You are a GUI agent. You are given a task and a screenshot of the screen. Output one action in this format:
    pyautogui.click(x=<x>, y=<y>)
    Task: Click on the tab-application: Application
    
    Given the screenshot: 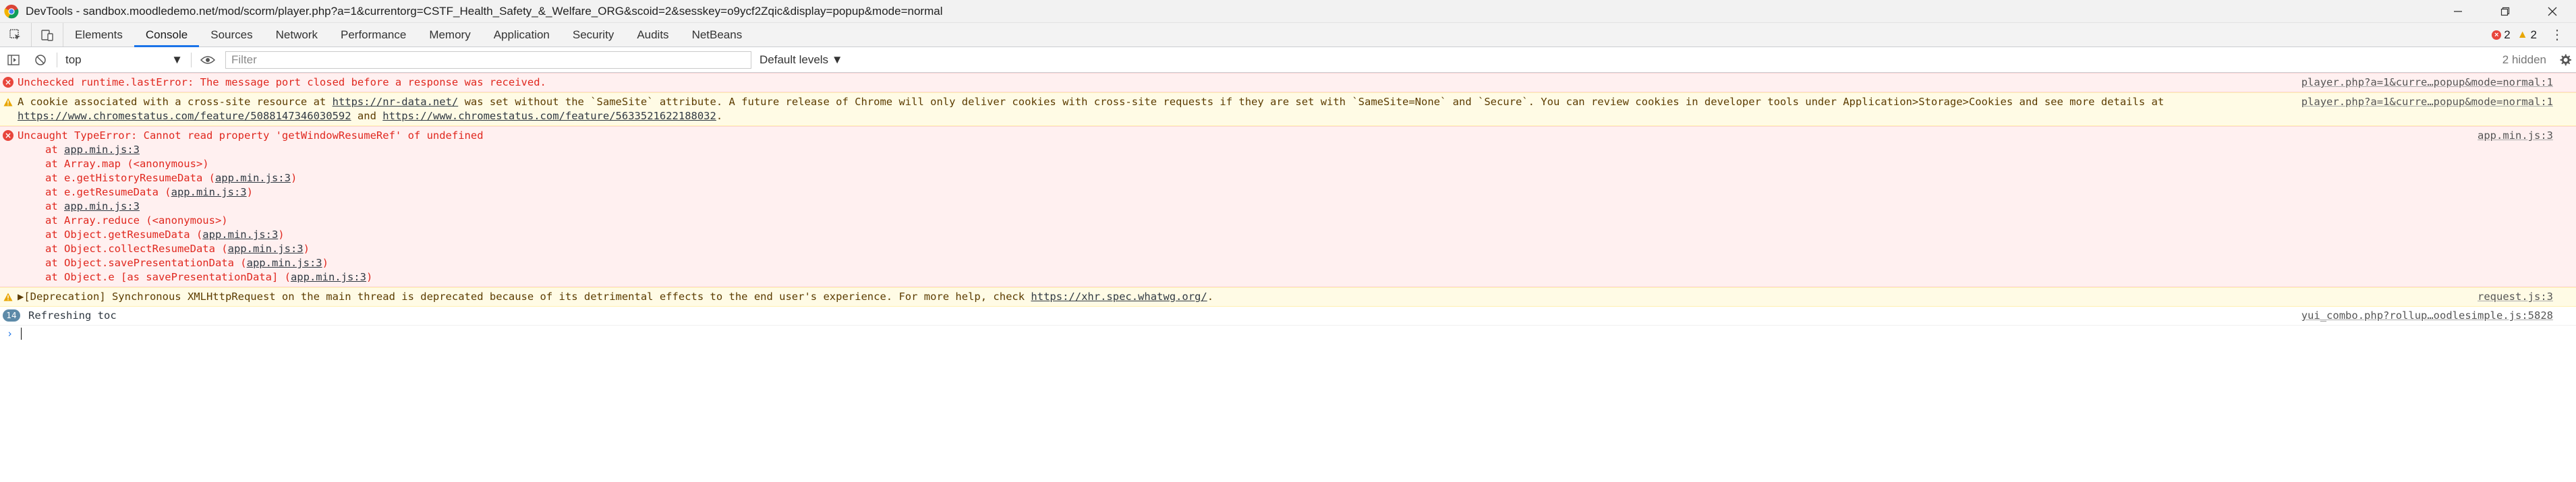 What is the action you would take?
    pyautogui.click(x=521, y=35)
    